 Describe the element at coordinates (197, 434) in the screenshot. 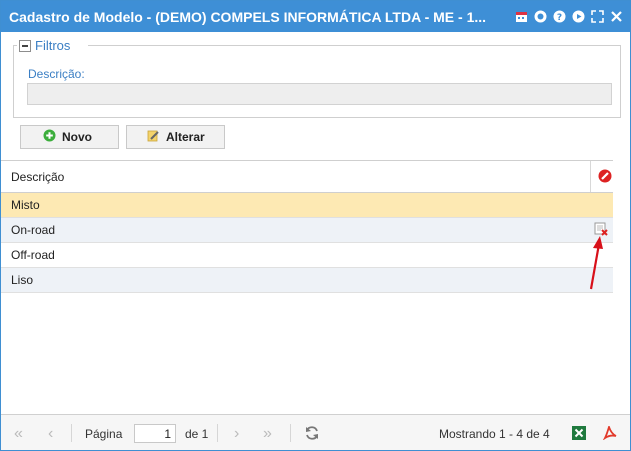

I see `page-total-label: de 1` at that location.